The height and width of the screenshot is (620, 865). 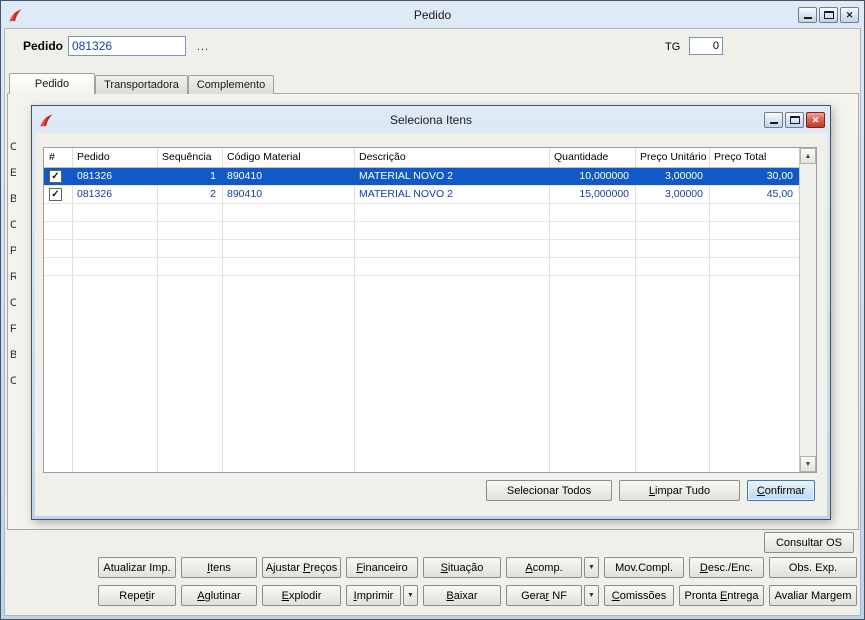 What do you see at coordinates (592, 157) in the screenshot?
I see `col-header-quantidade: Quantidade` at bounding box center [592, 157].